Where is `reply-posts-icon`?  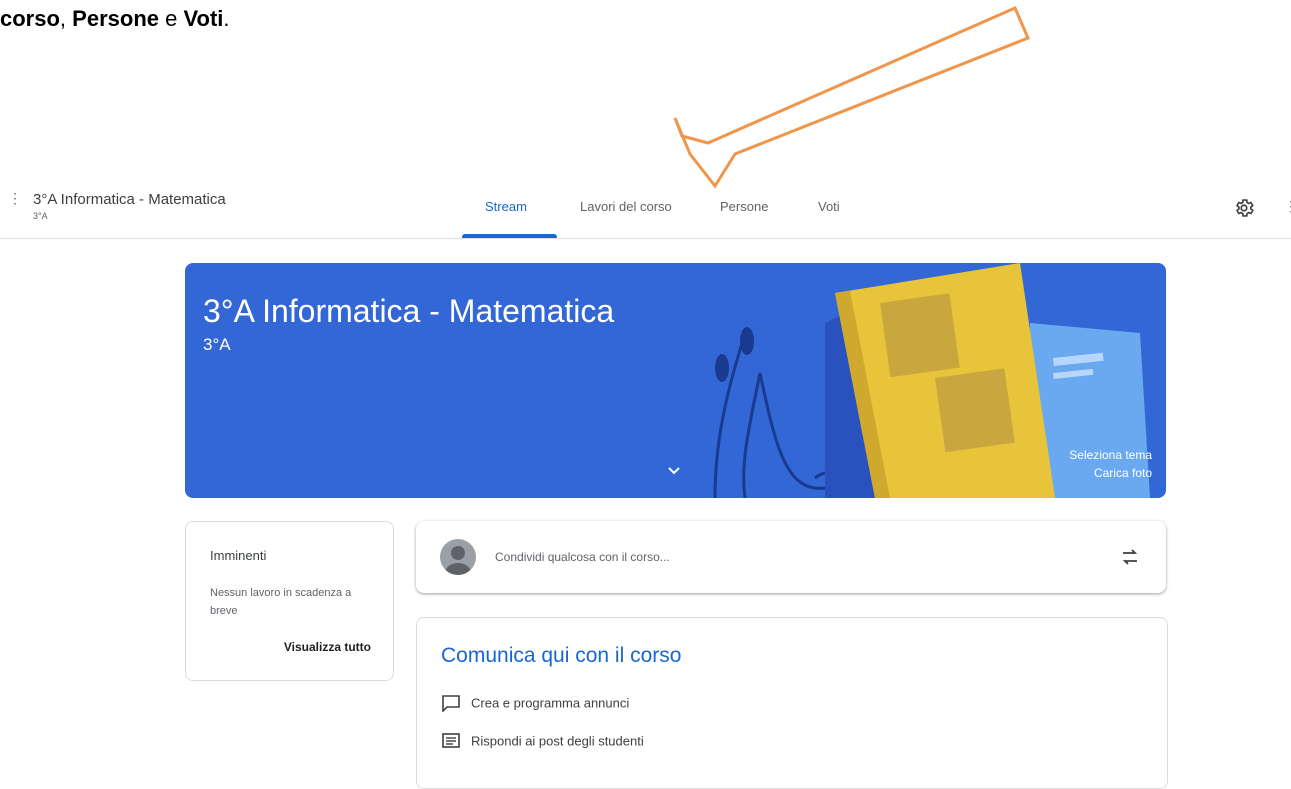
reply-posts-icon is located at coordinates (451, 740).